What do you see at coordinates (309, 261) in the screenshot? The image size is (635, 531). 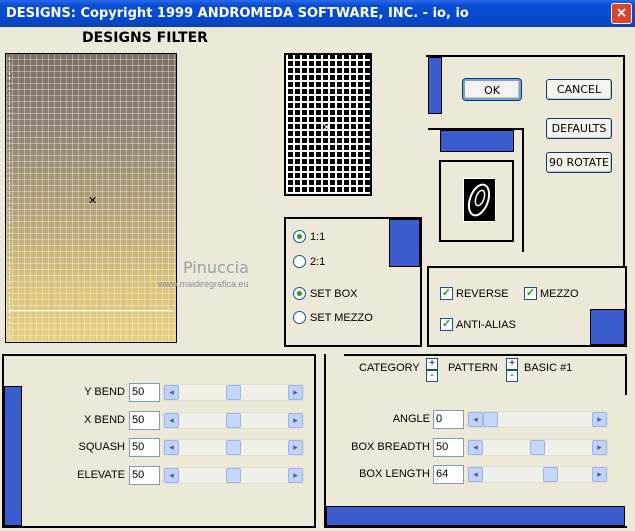 I see `radio-two-to-one: 2:1` at bounding box center [309, 261].